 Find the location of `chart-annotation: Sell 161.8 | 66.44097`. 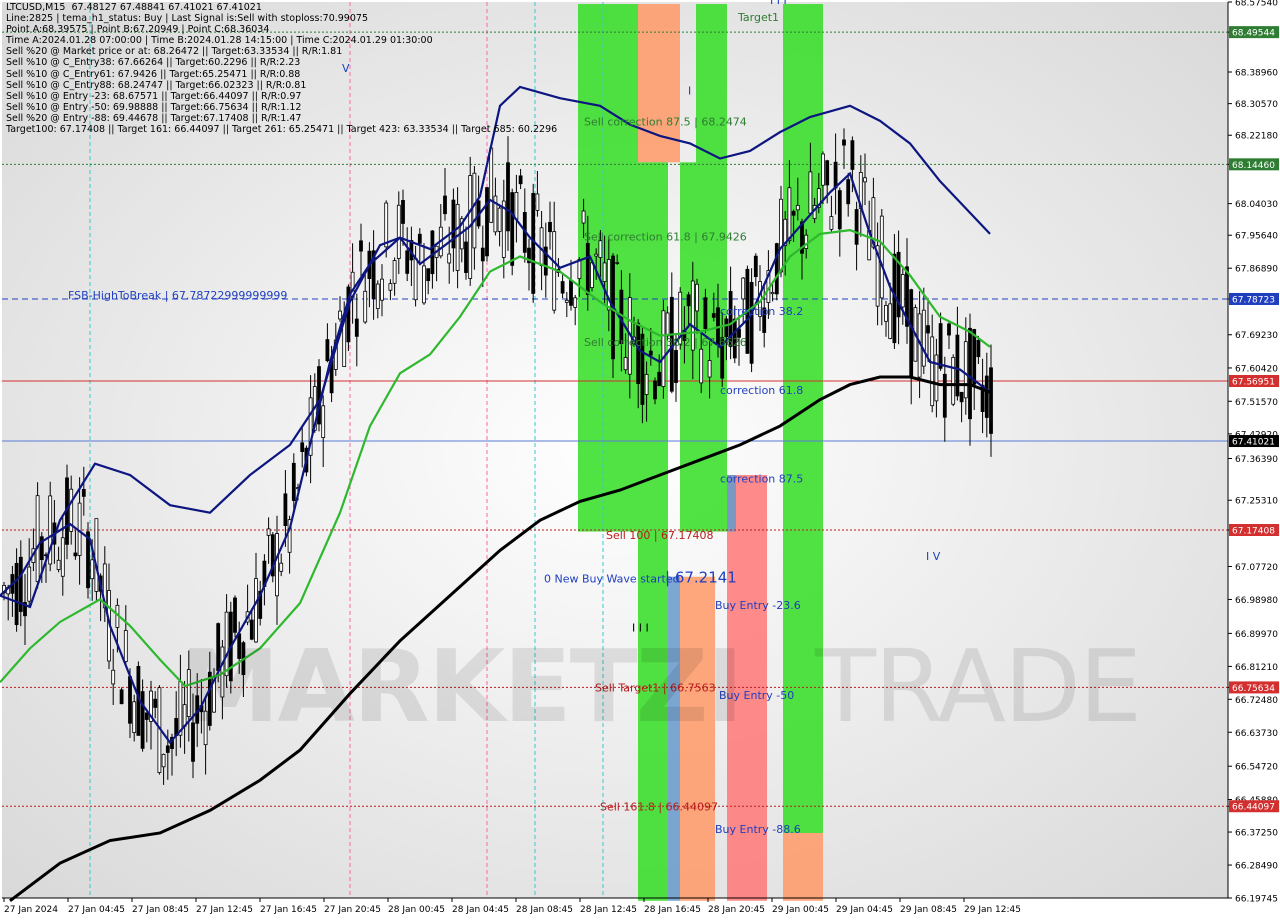

chart-annotation: Sell 161.8 | 66.44097 is located at coordinates (659, 806).